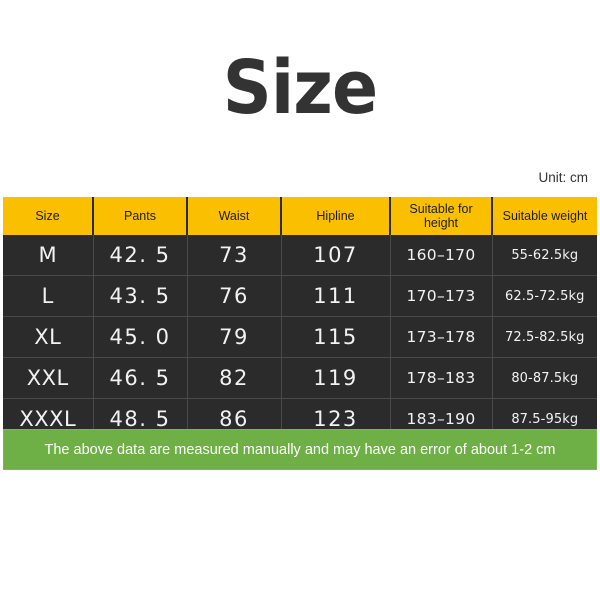 The height and width of the screenshot is (600, 600). Describe the element at coordinates (441, 216) in the screenshot. I see `column-header-suitable-for-height: Suitable for height` at that location.